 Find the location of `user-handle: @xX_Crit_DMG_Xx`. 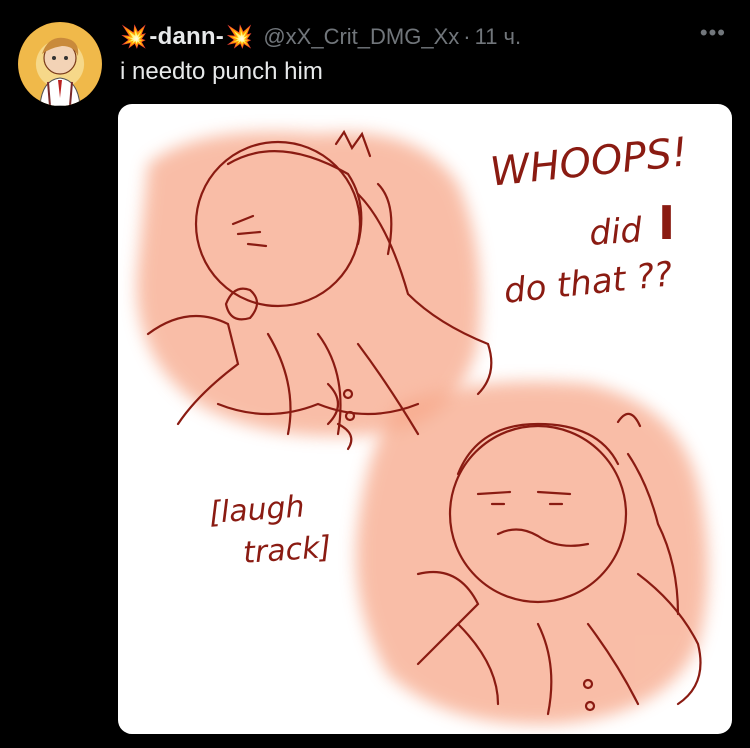

user-handle: @xX_Crit_DMG_Xx is located at coordinates (361, 37).